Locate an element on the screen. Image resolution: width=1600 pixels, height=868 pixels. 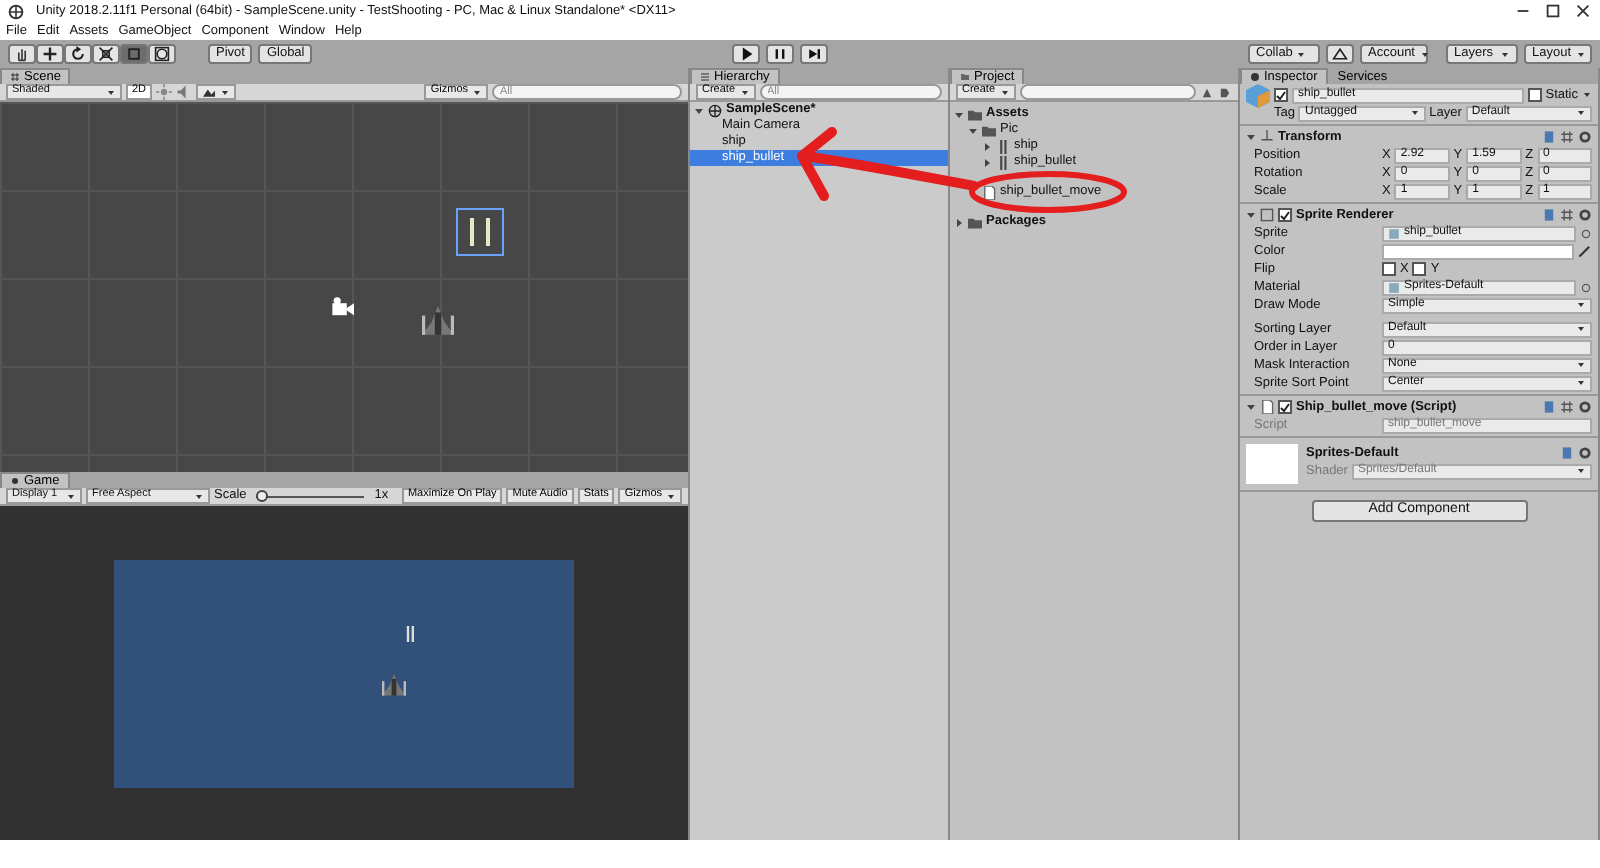
transform-icon is located at coordinates (162, 54).